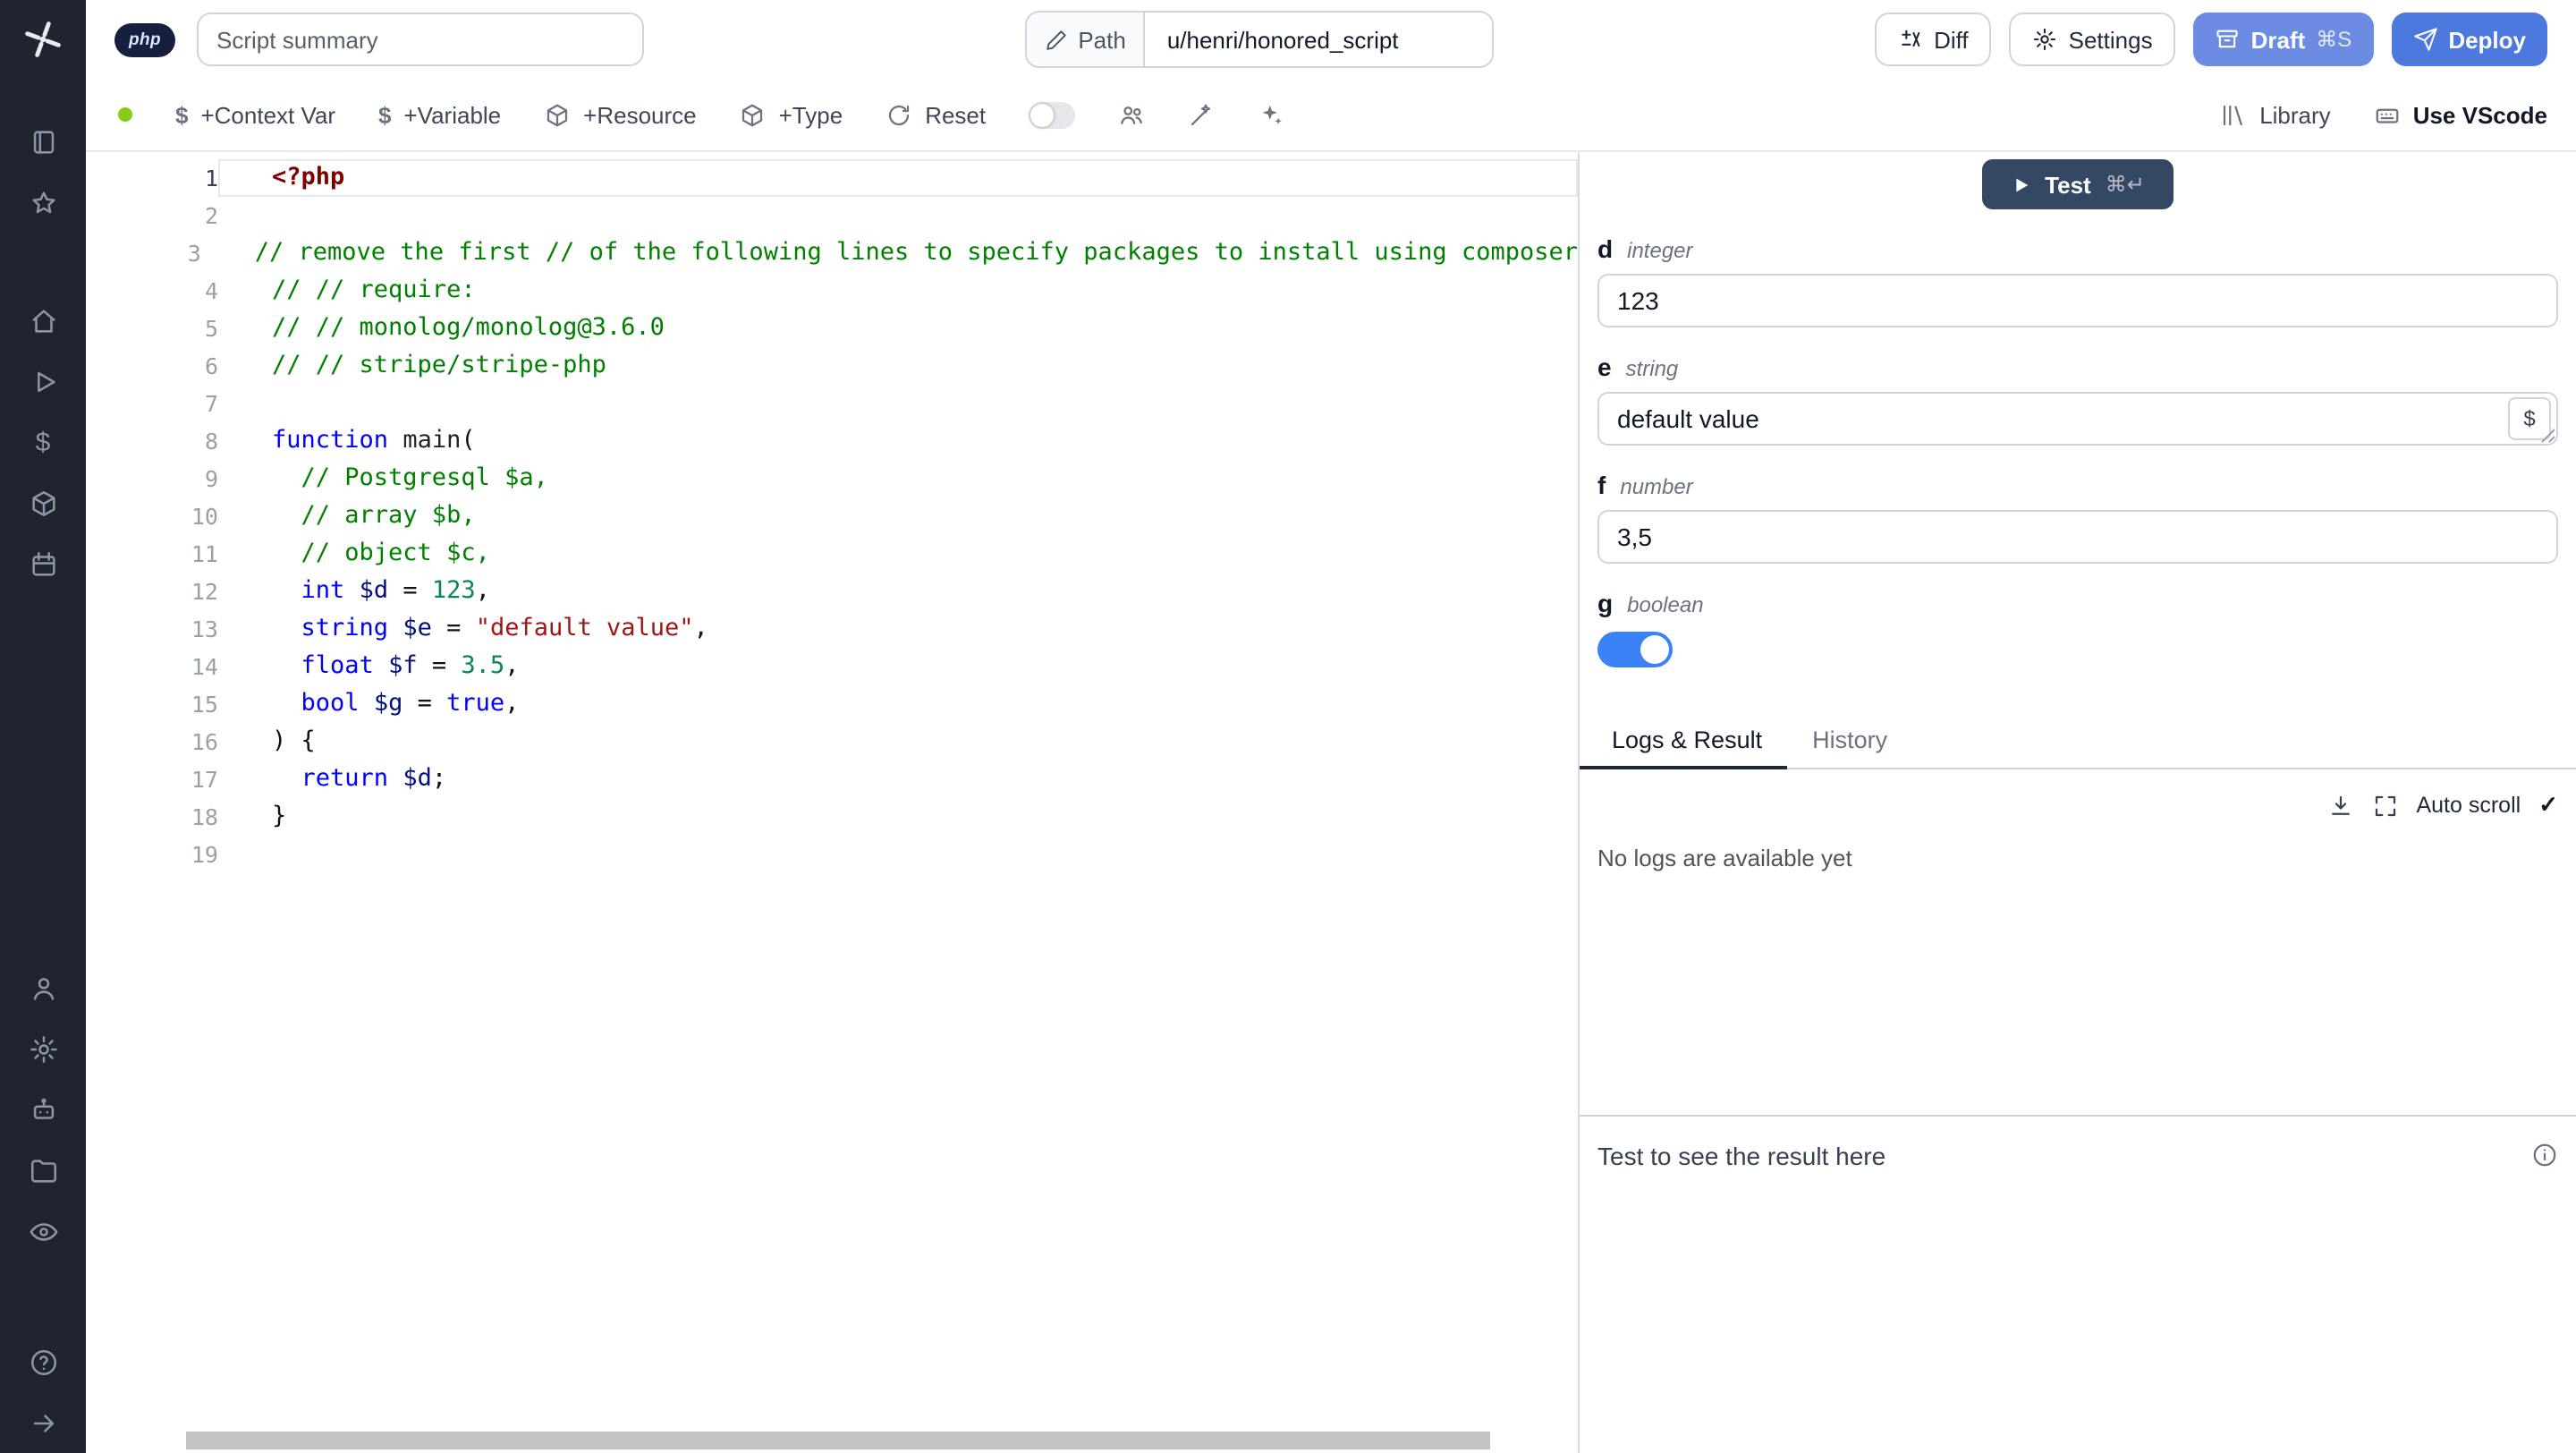 The height and width of the screenshot is (1453, 2576). Describe the element at coordinates (2077, 300) in the screenshot. I see `field-d-input` at that location.